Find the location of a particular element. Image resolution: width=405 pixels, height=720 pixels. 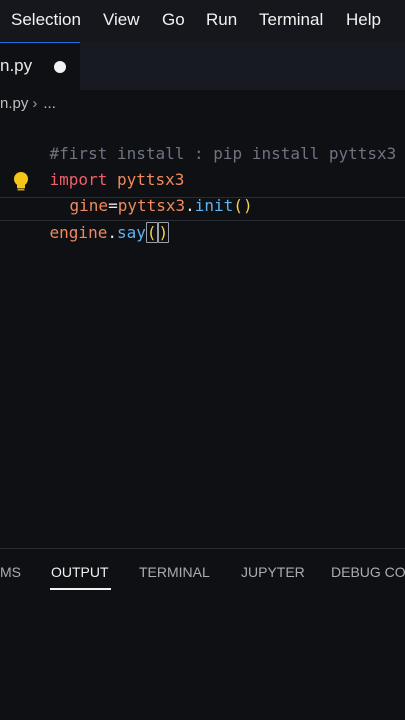

variable-token: engine is located at coordinates (78, 232).